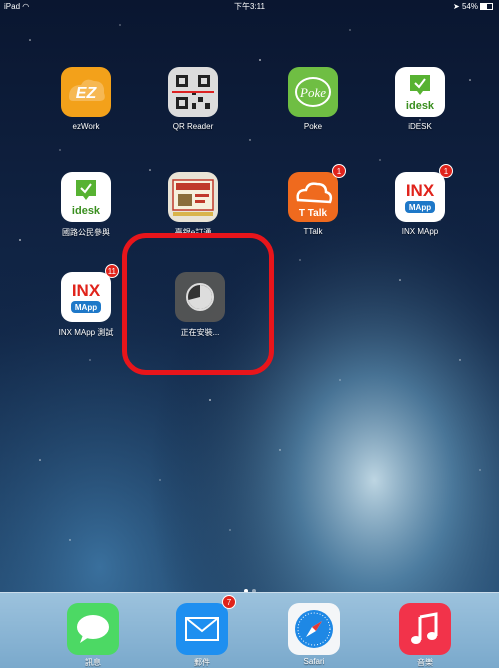  What do you see at coordinates (420, 92) in the screenshot?
I see `idesk-icon: idesk` at bounding box center [420, 92].